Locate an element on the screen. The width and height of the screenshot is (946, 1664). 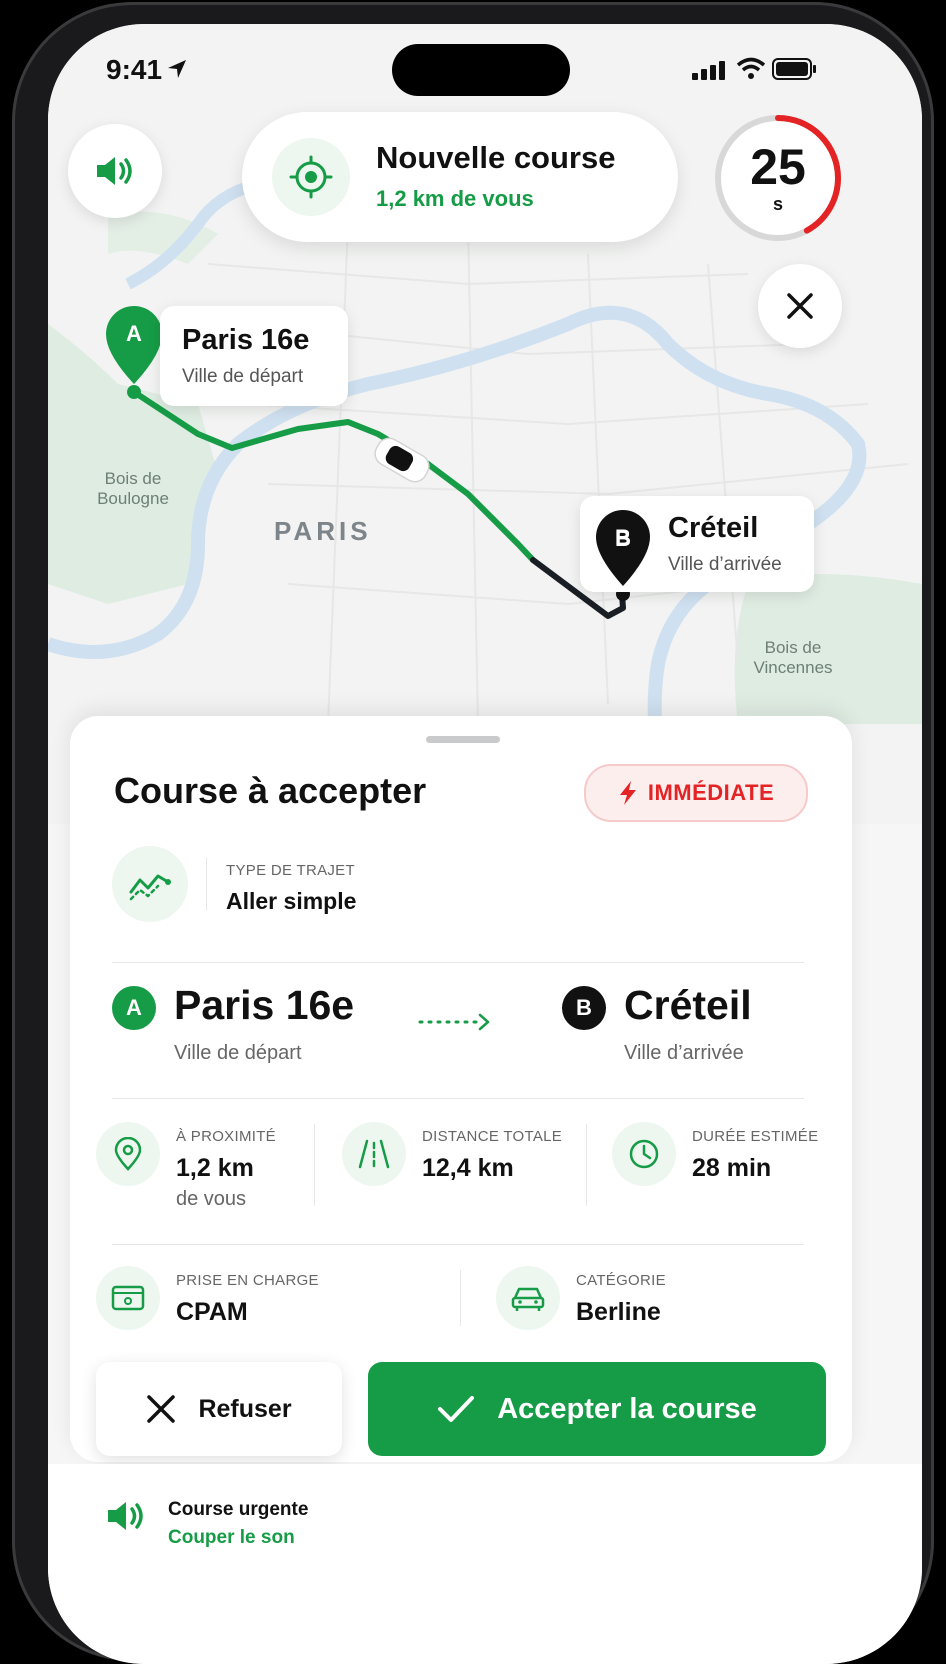
duration-value: 28 min is located at coordinates (732, 1168).